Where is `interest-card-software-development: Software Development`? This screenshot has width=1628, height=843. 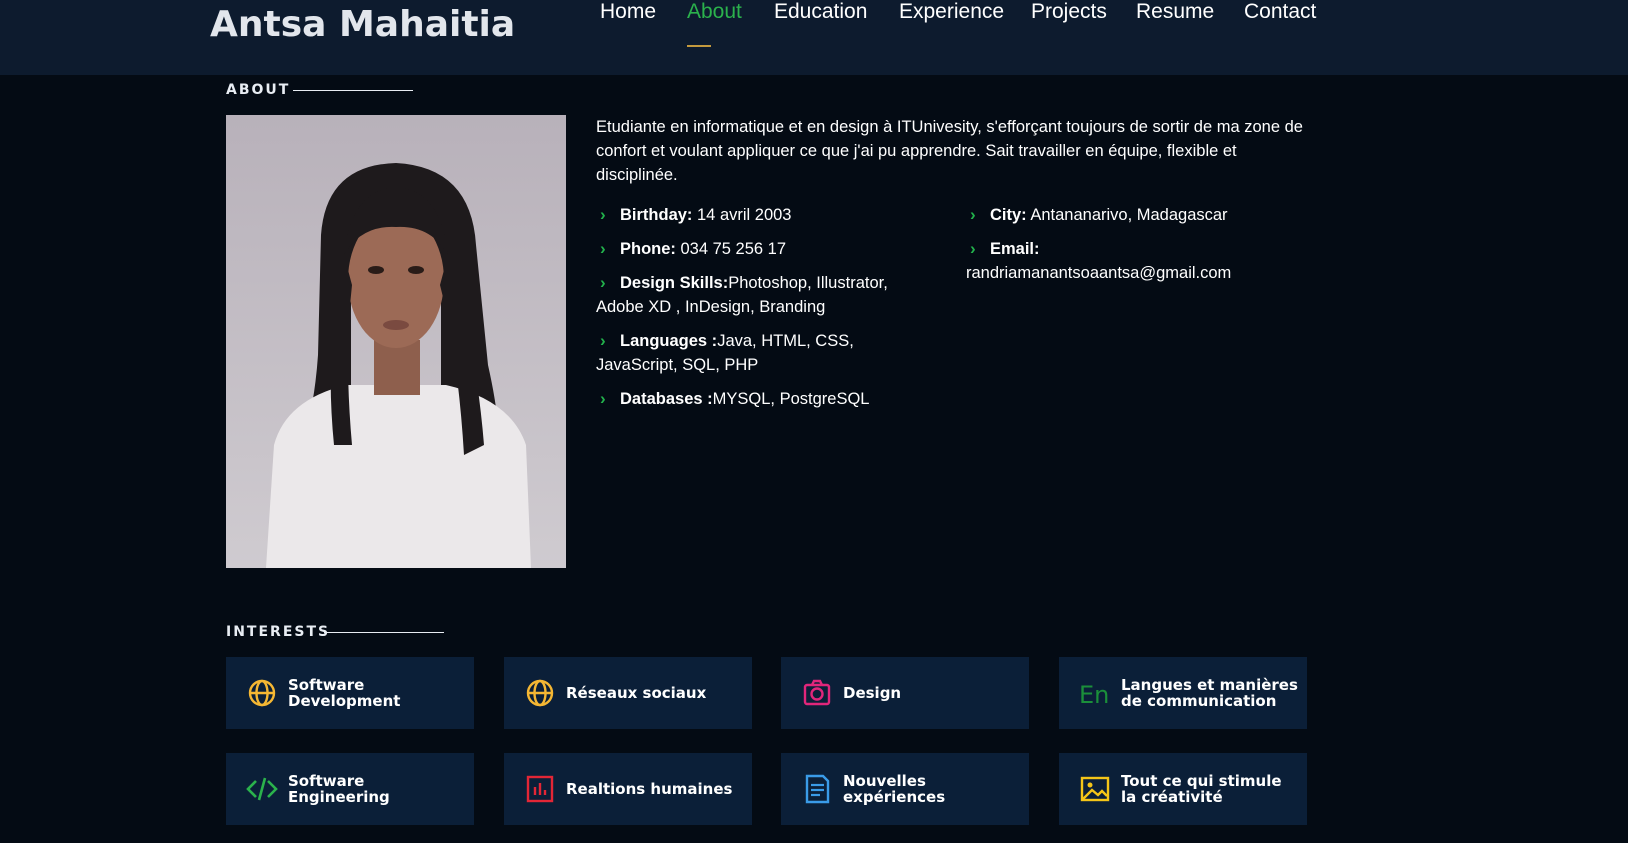
interest-card-software-development: Software Development is located at coordinates (350, 693).